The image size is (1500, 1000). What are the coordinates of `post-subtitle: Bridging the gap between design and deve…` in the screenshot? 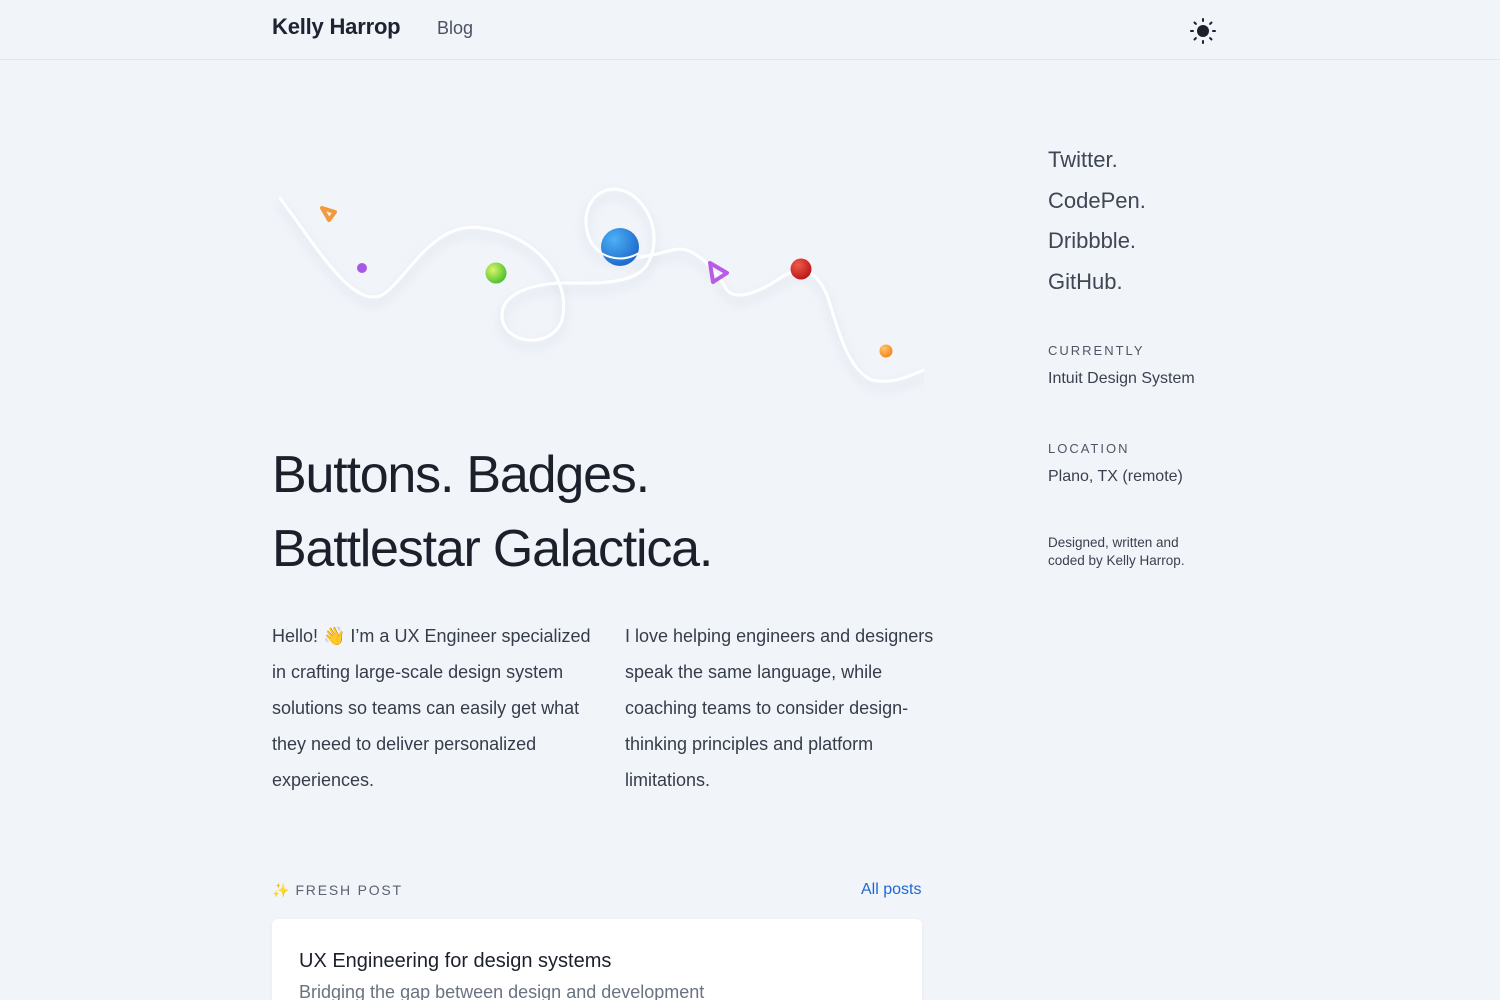 It's located at (502, 991).